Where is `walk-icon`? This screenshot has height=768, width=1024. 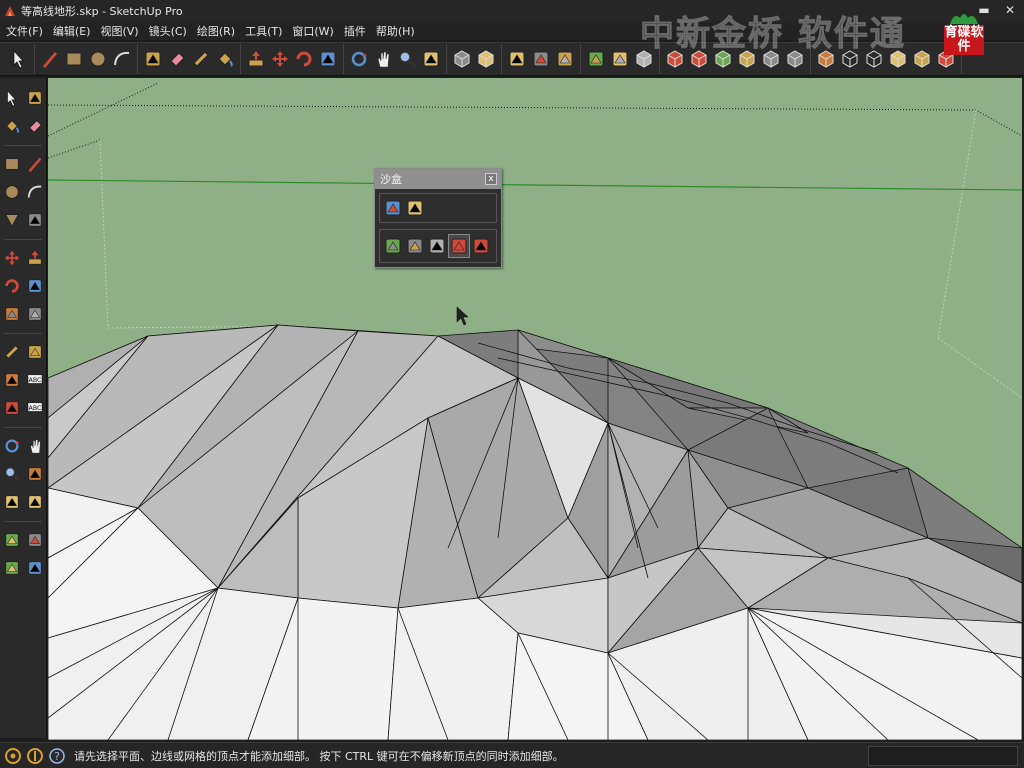 walk-icon is located at coordinates (12, 568).